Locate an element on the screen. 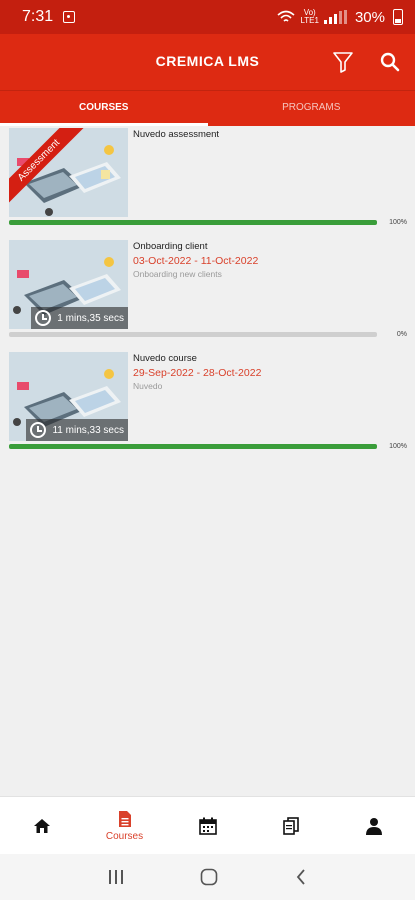 The image size is (415, 900). course-duration: 1 mins,35 secs is located at coordinates (79, 318).